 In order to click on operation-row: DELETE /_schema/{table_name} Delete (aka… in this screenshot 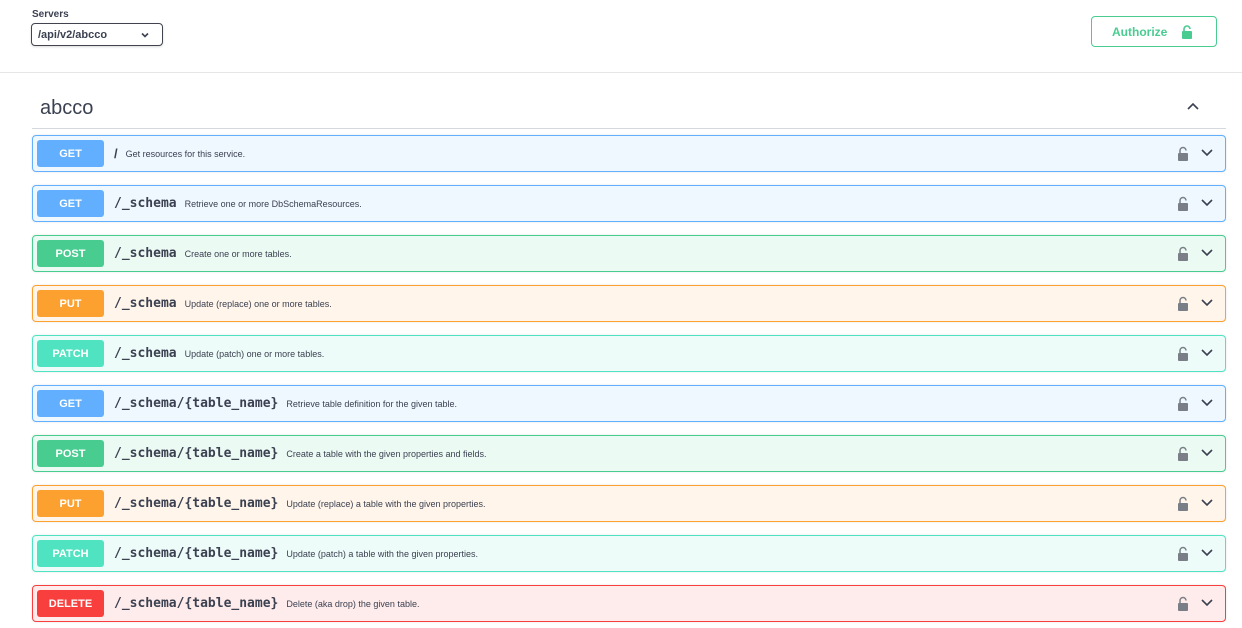, I will do `click(629, 603)`.